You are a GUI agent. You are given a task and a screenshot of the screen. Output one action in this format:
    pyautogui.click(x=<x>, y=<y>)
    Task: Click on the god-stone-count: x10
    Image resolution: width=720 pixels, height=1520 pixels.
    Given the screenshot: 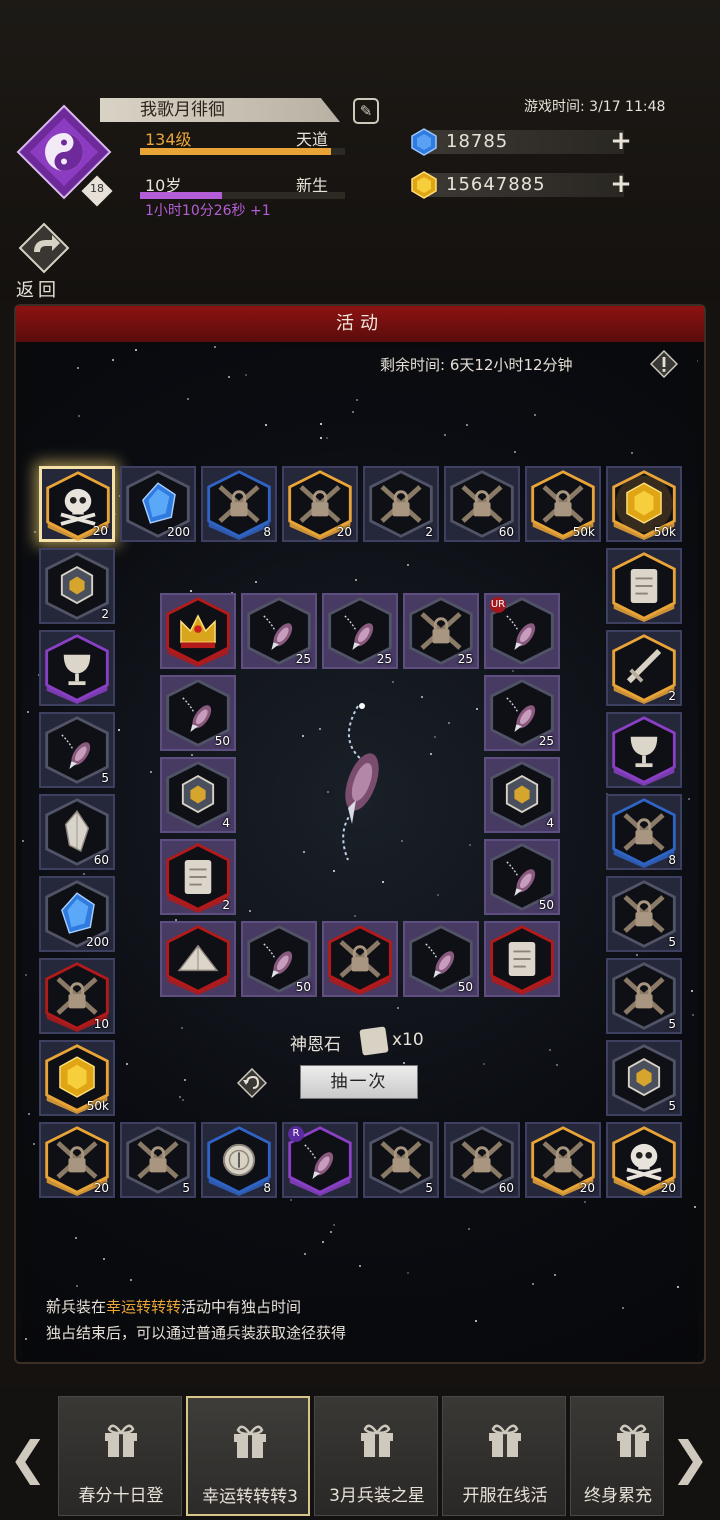 What is the action you would take?
    pyautogui.click(x=408, y=1040)
    